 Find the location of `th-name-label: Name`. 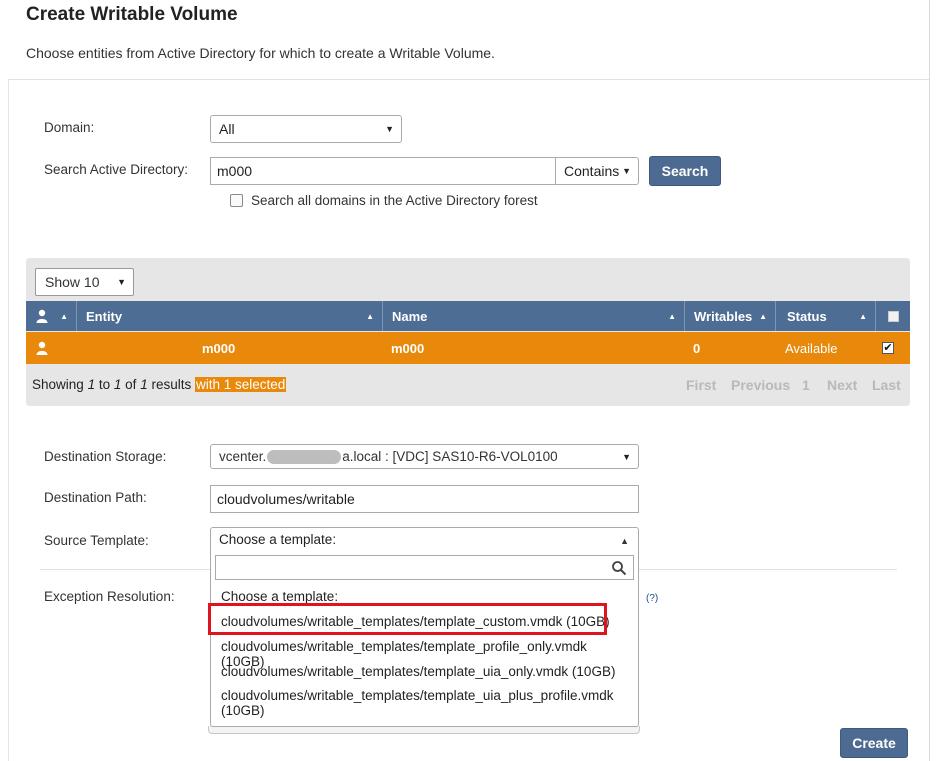

th-name-label: Name is located at coordinates (410, 316).